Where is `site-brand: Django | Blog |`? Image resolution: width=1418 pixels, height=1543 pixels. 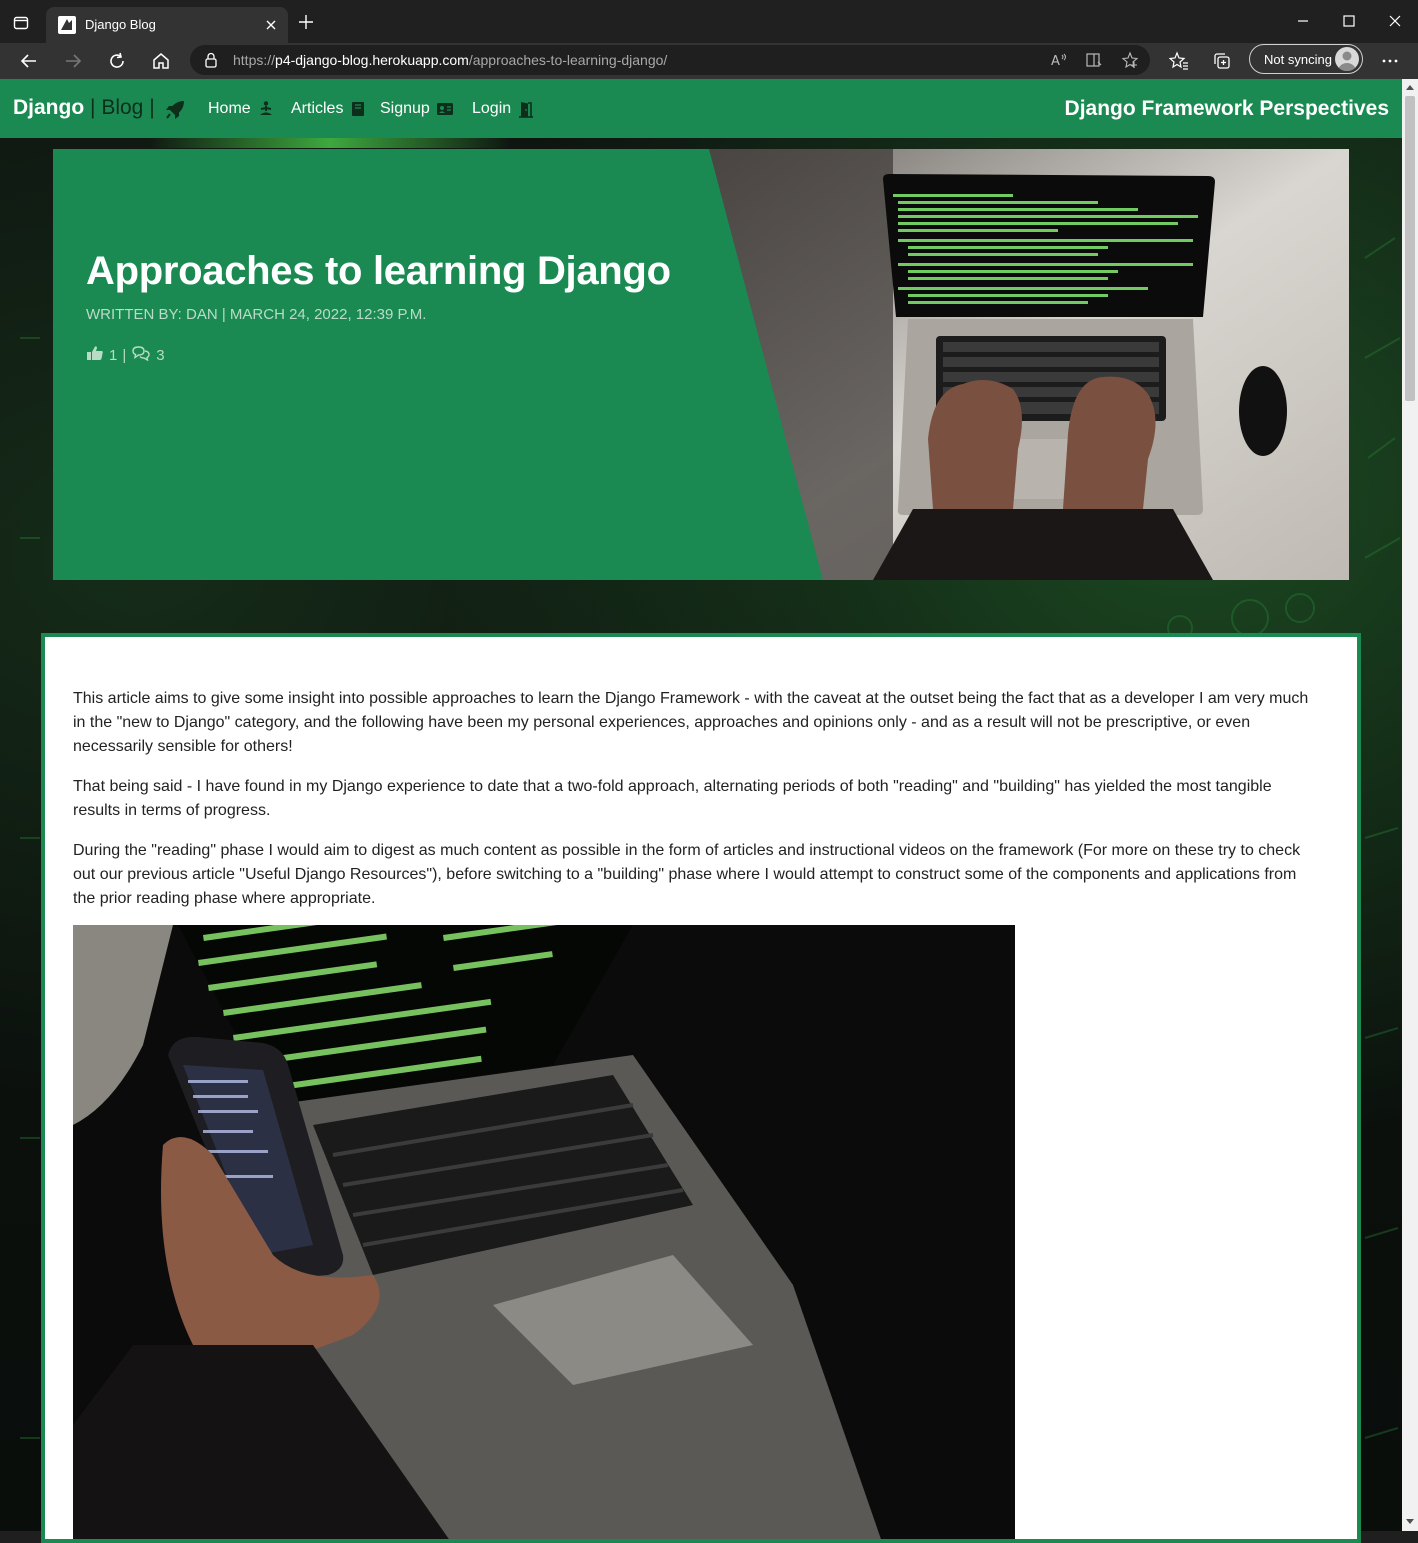 site-brand: Django | Blog | is located at coordinates (84, 108).